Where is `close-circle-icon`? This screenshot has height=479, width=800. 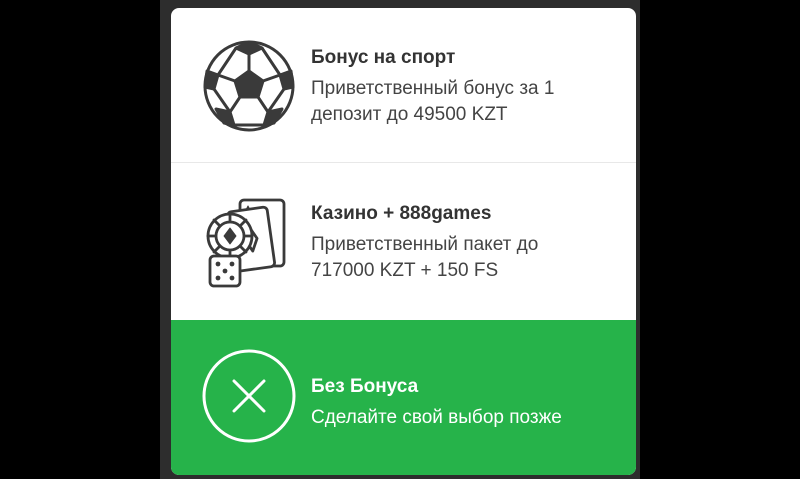 close-circle-icon is located at coordinates (249, 396).